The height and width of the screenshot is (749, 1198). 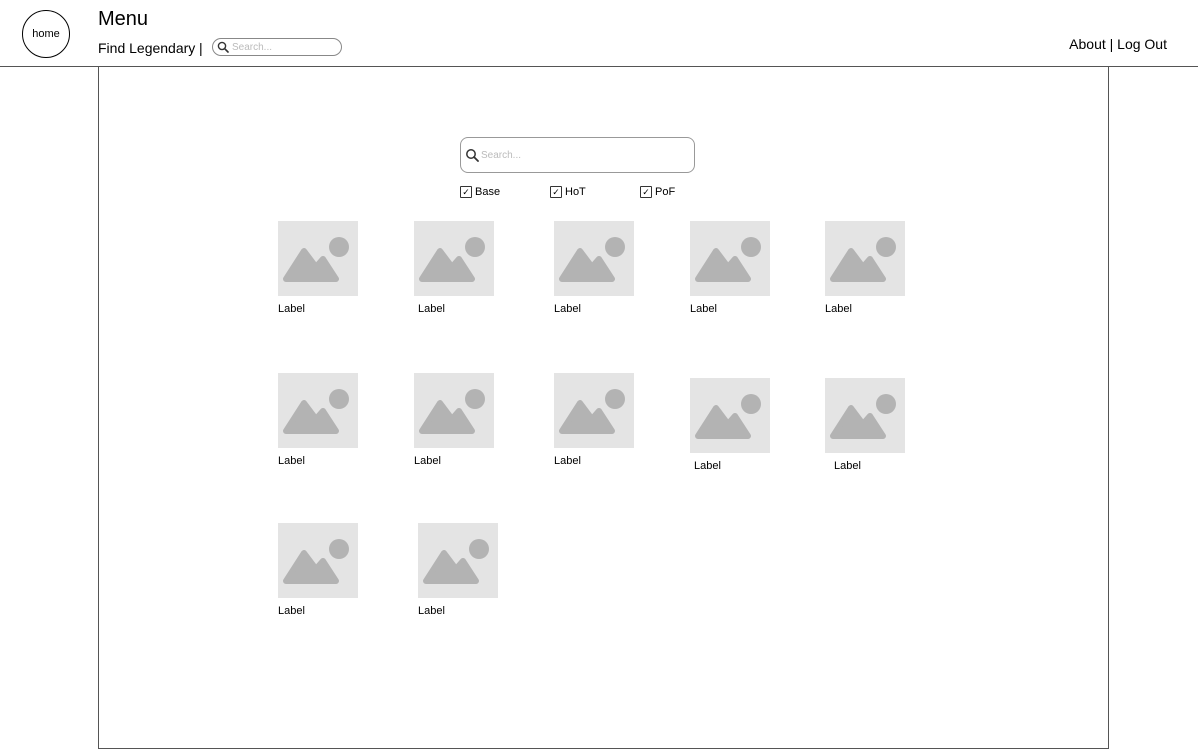 I want to click on filter-pof-checkbox: ✓ PoF, so click(x=657, y=192).